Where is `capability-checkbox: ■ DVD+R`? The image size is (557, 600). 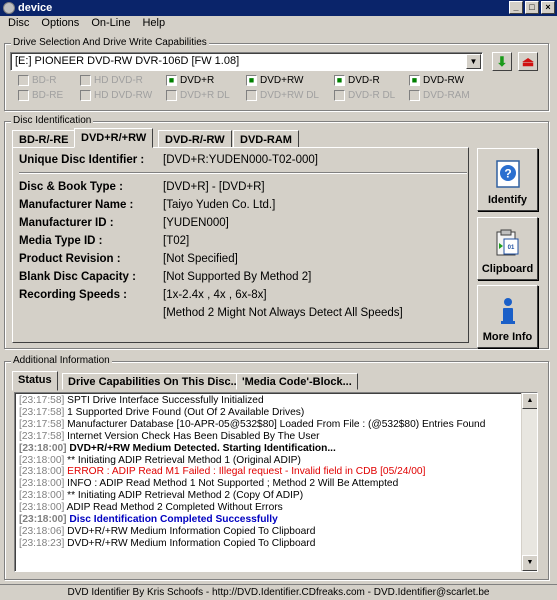
capability-checkbox: ■ DVD+R is located at coordinates (190, 80).